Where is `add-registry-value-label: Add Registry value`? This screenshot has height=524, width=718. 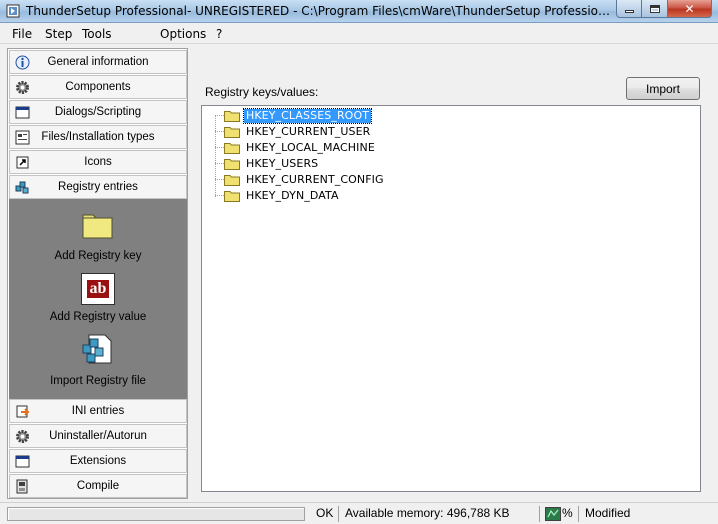
add-registry-value-label: Add Registry value is located at coordinates (98, 317).